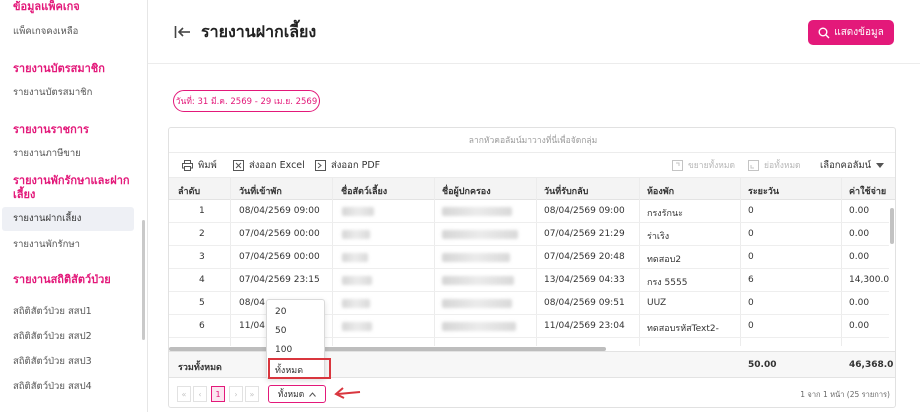 Image resolution: width=920 pixels, height=412 pixels. What do you see at coordinates (202, 280) in the screenshot?
I see `cell-no: 4` at bounding box center [202, 280].